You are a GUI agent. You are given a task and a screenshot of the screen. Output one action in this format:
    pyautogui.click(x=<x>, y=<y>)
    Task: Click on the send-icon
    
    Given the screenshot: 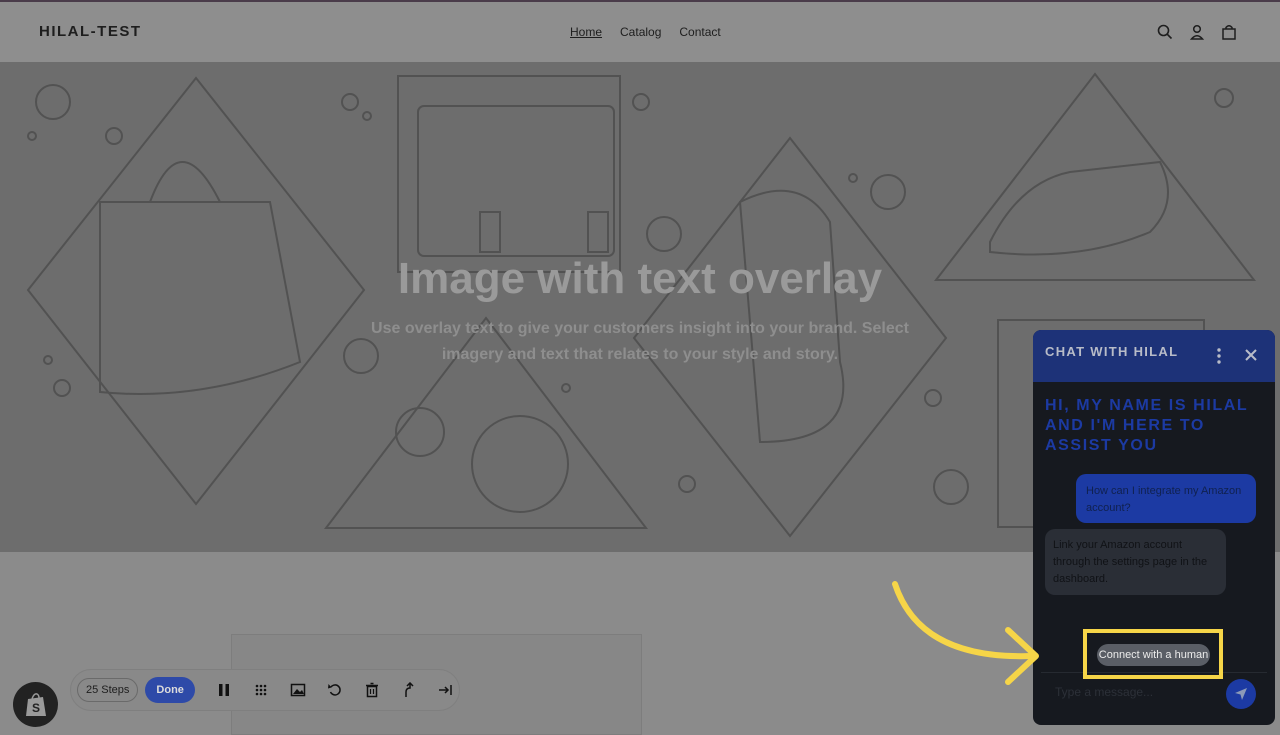 What is the action you would take?
    pyautogui.click(x=1241, y=694)
    